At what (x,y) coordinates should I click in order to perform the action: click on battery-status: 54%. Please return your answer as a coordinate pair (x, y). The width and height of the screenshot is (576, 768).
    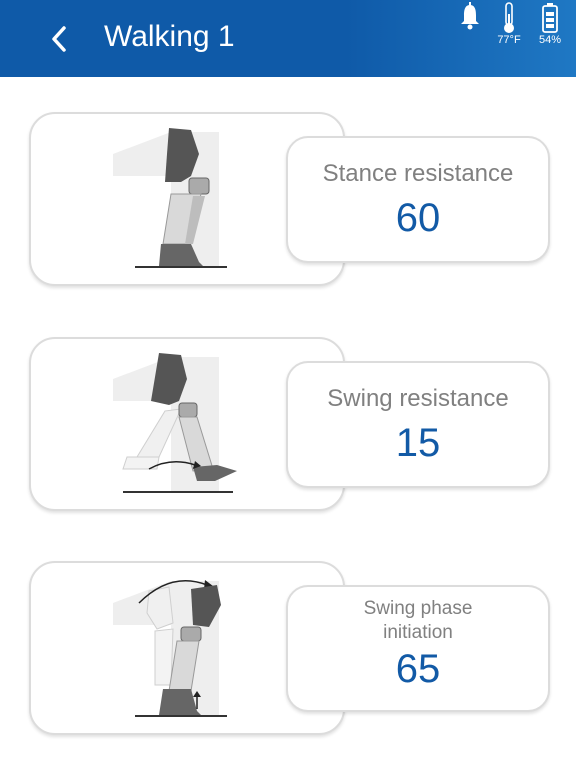
    Looking at the image, I should click on (550, 26).